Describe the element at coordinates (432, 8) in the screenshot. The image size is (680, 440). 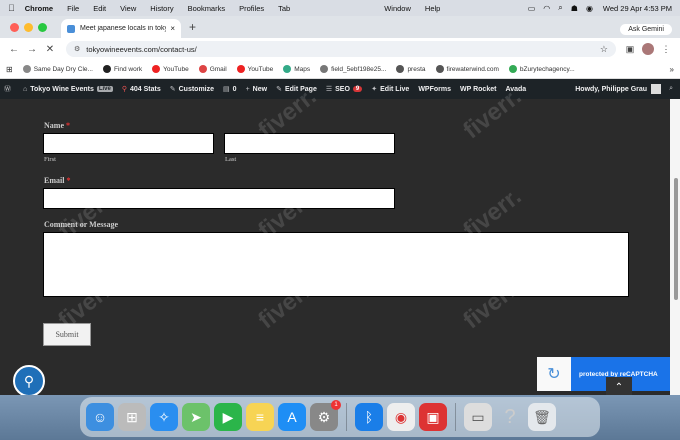
I see `menu-help: Help` at that location.